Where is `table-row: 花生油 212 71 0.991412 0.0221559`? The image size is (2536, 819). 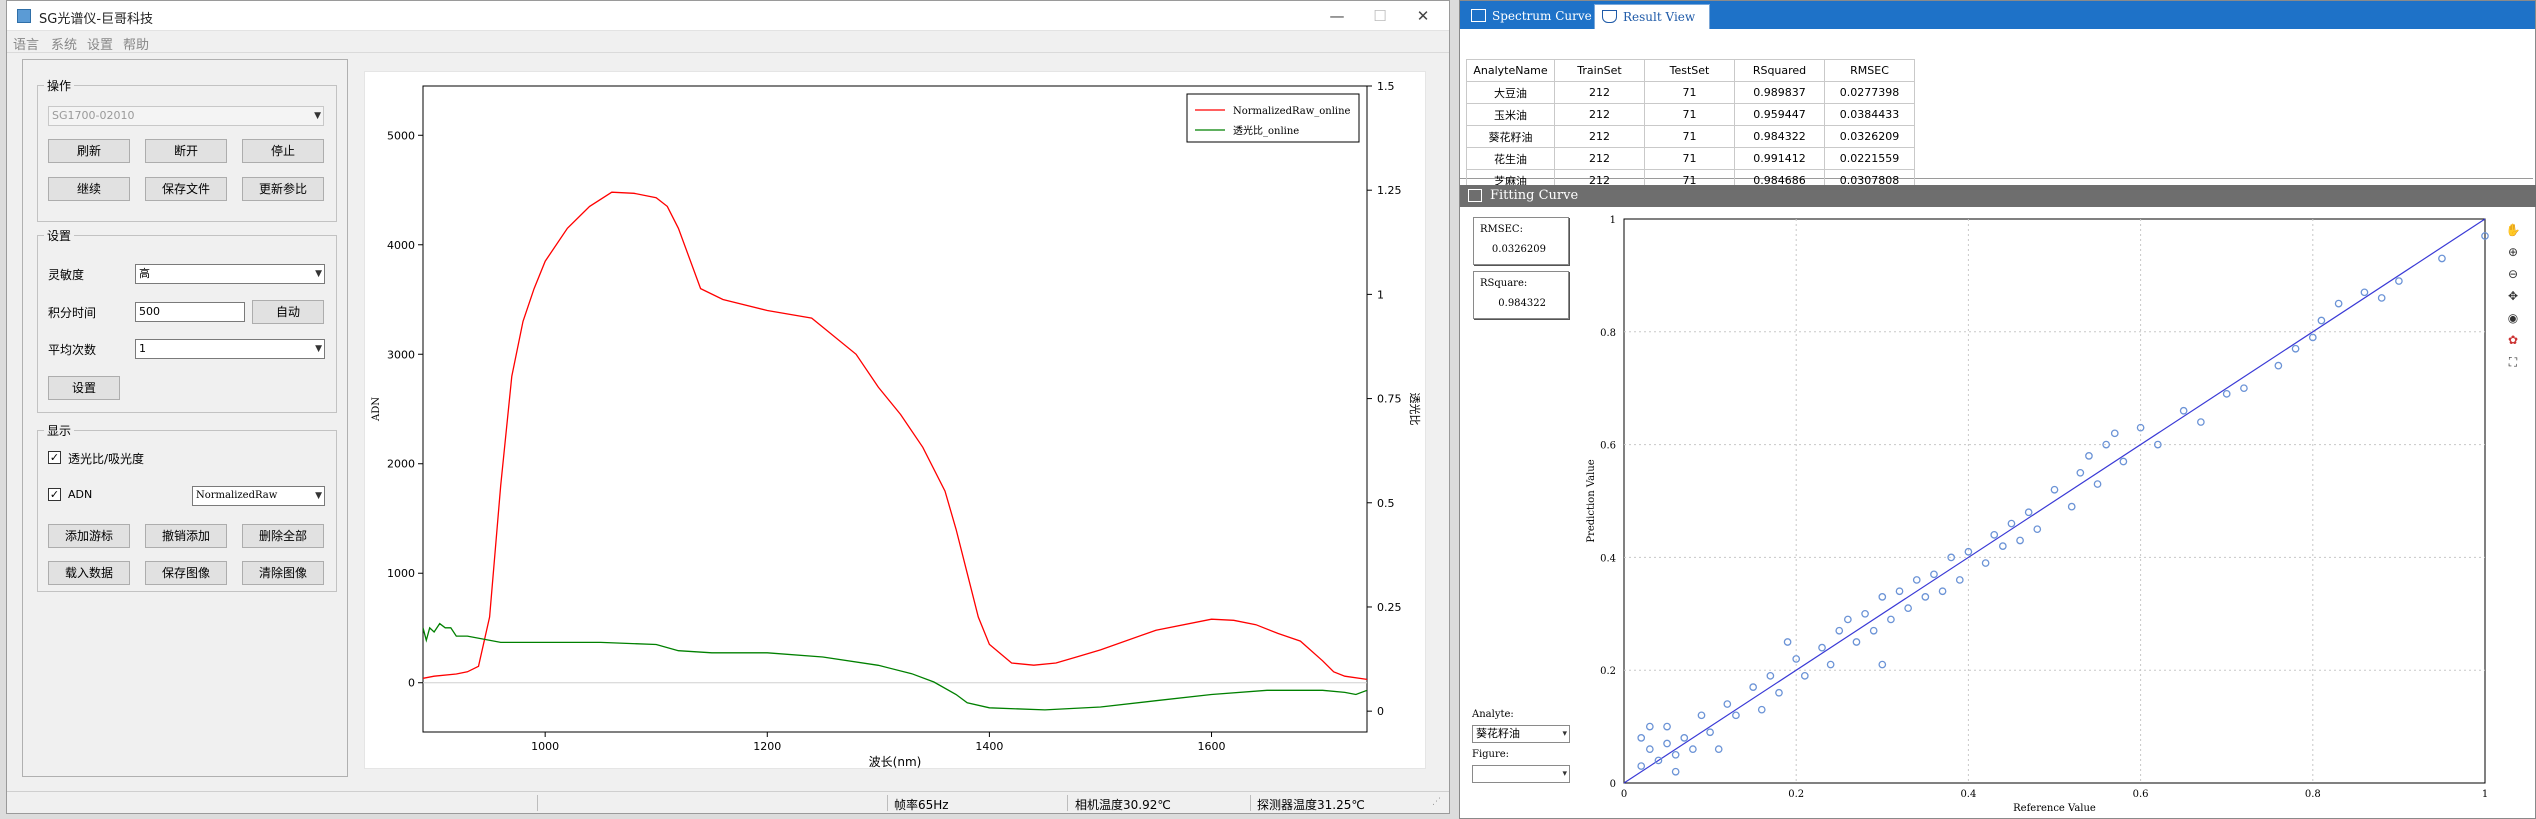
table-row: 花生油 212 71 0.991412 0.0221559 is located at coordinates (1690, 158).